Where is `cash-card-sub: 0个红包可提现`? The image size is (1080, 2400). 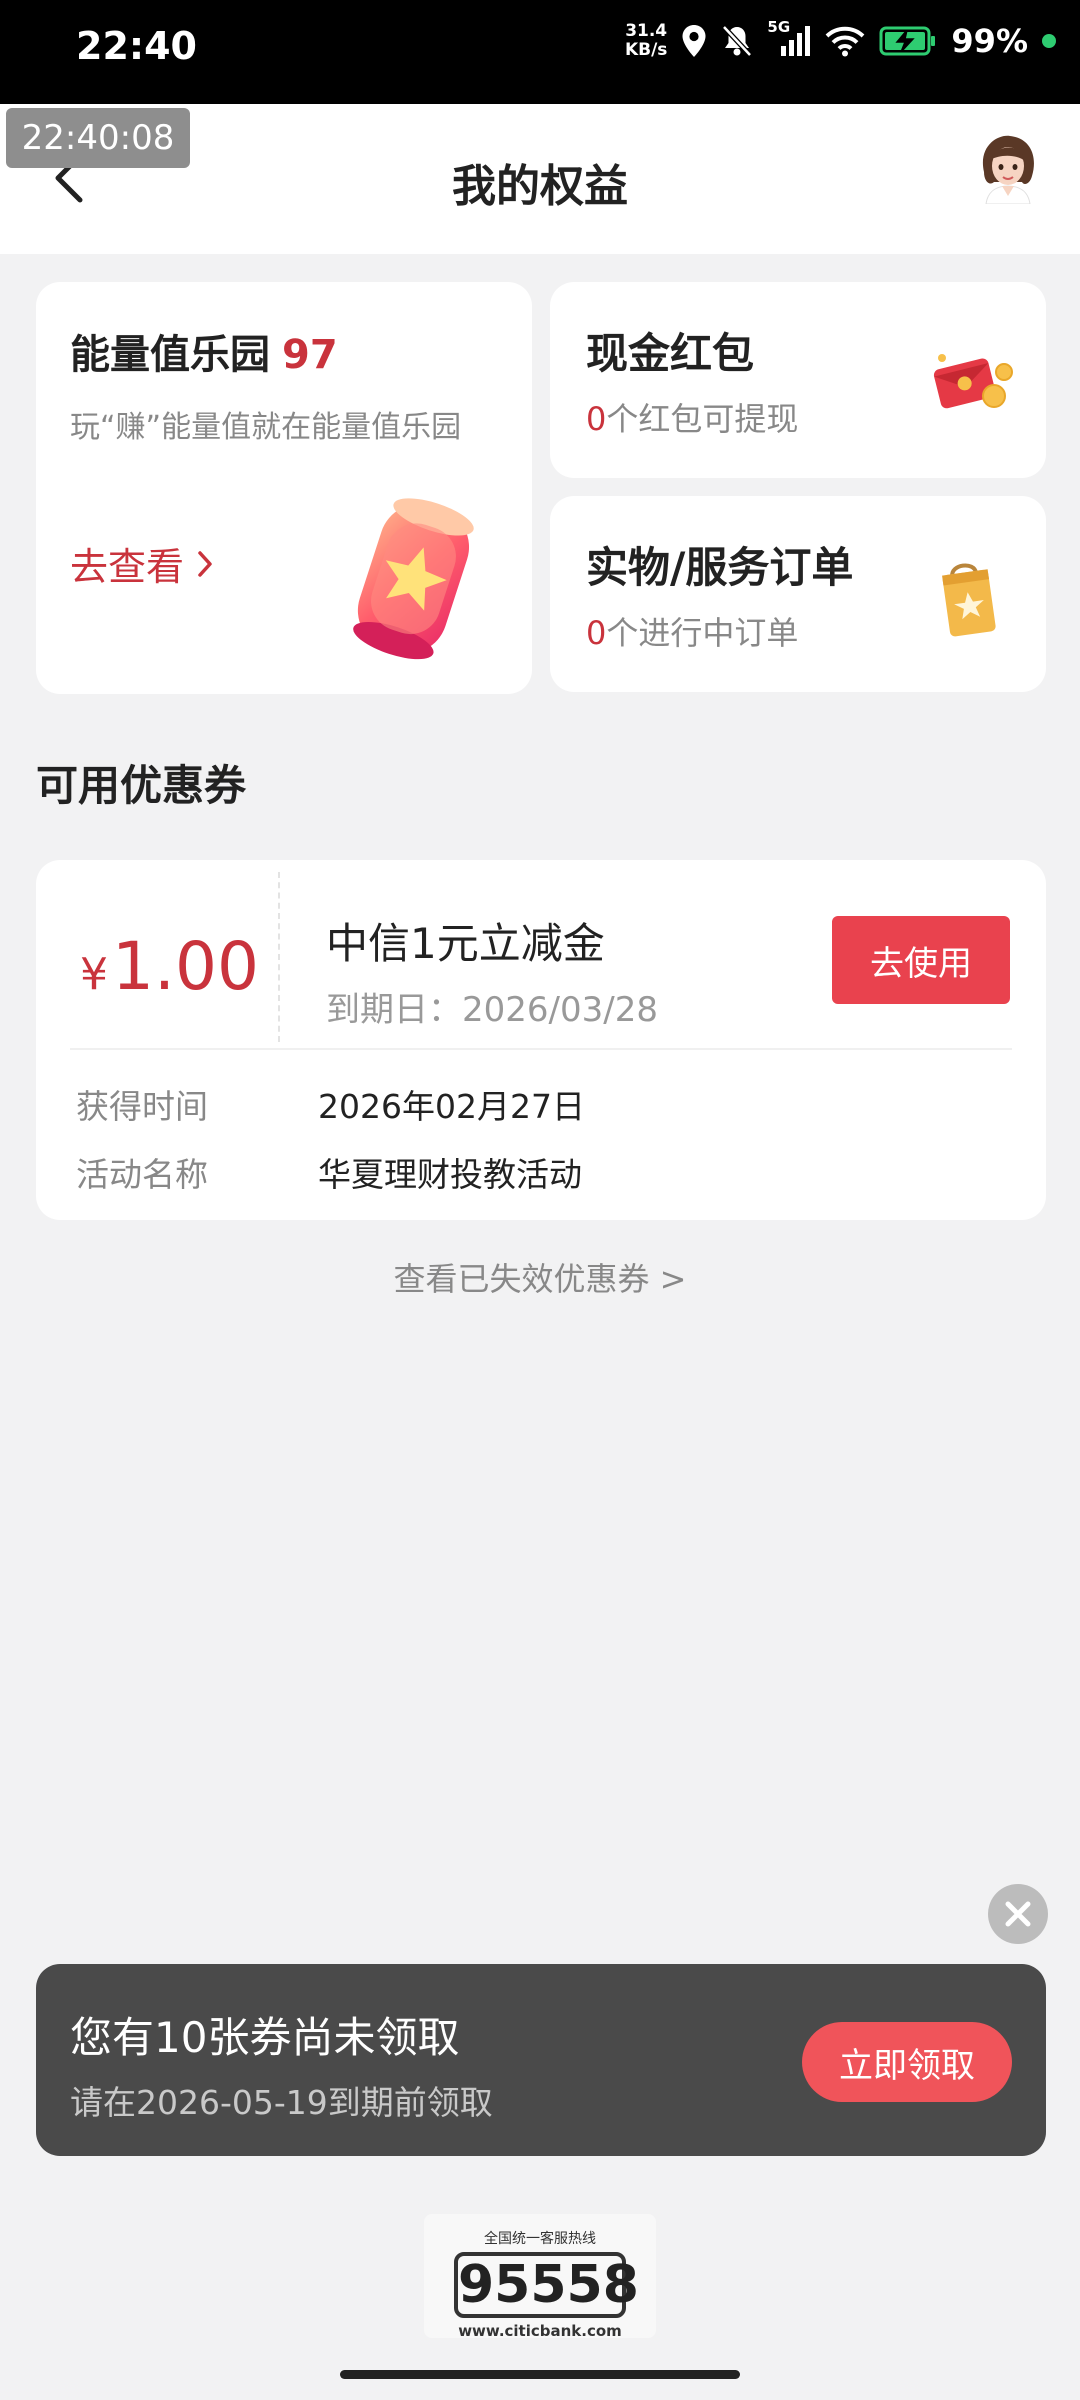 cash-card-sub: 0个红包可提现 is located at coordinates (692, 417).